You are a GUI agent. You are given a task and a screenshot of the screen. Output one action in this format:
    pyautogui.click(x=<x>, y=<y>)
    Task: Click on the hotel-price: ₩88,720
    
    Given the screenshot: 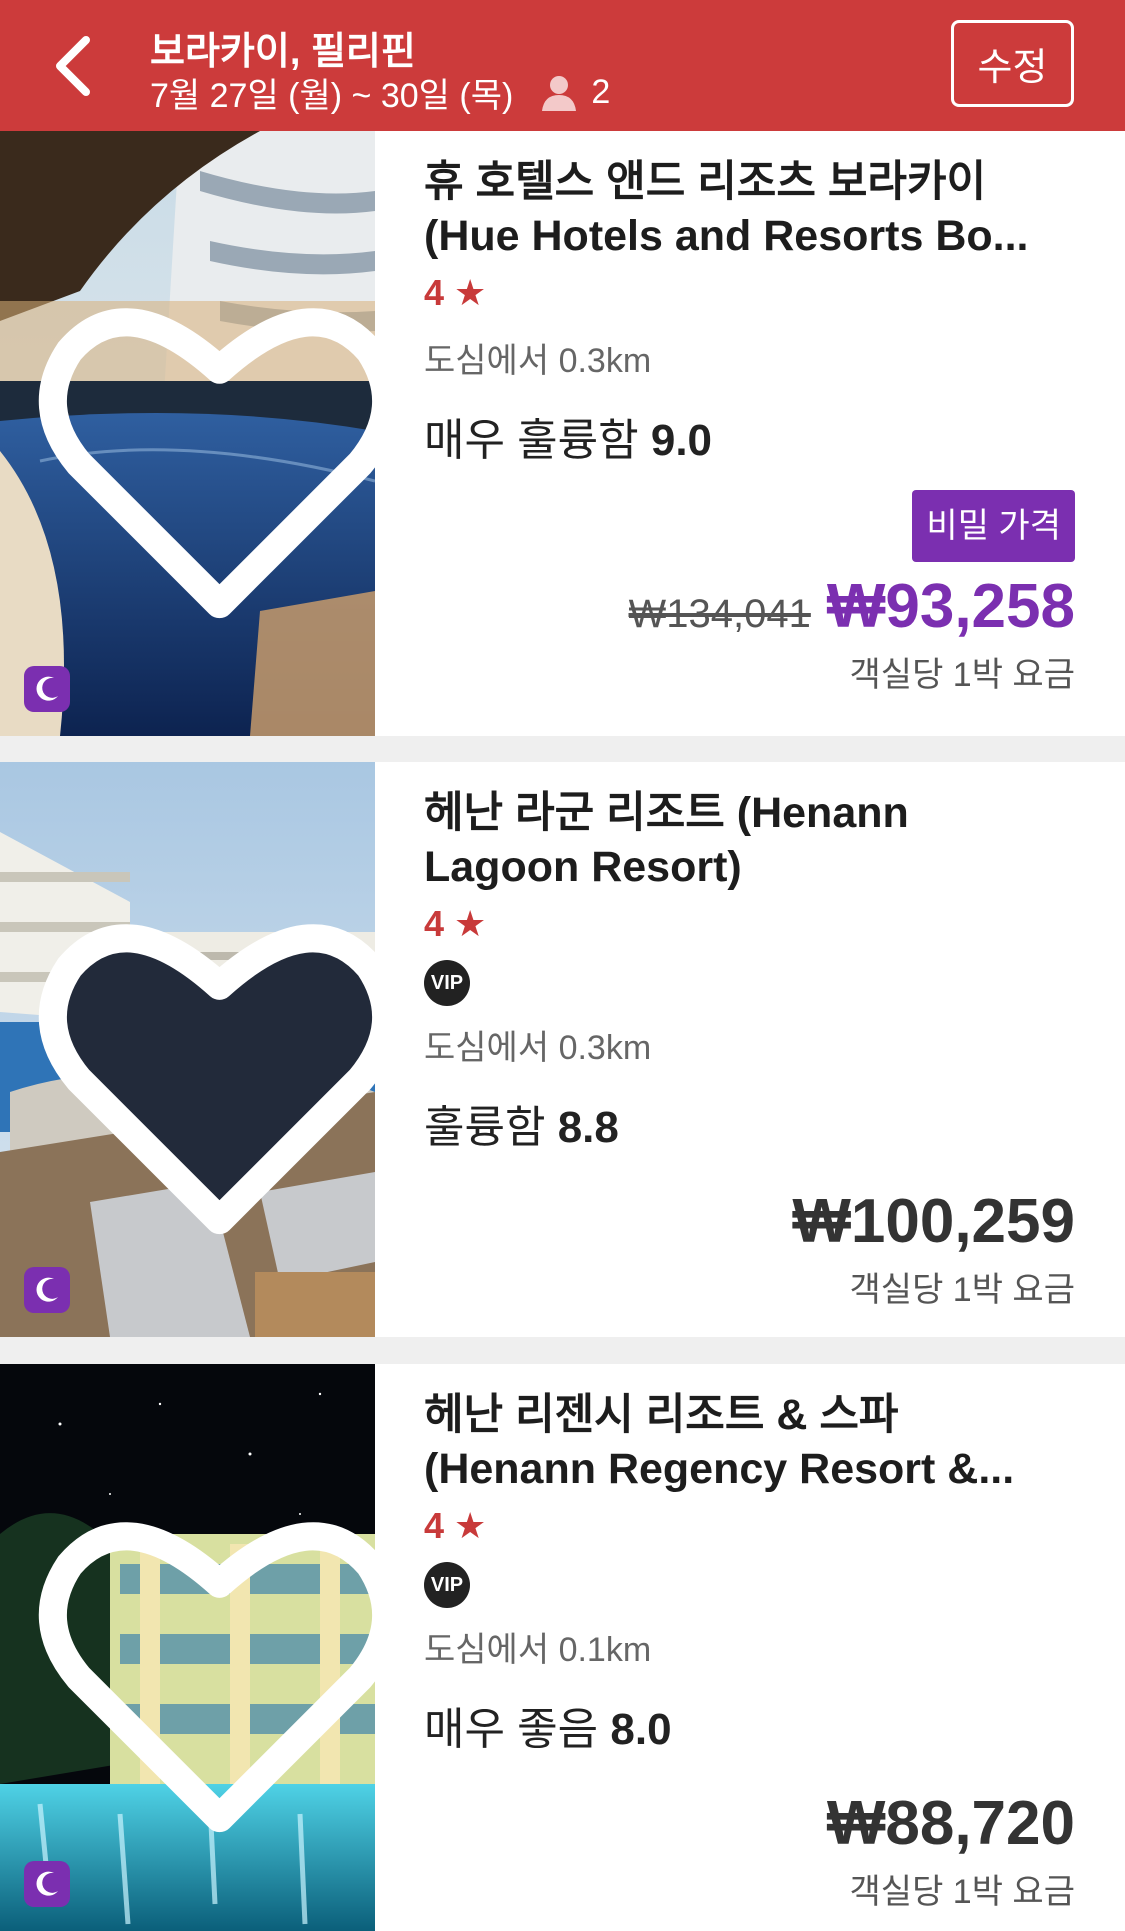 What is the action you would take?
    pyautogui.click(x=950, y=1823)
    